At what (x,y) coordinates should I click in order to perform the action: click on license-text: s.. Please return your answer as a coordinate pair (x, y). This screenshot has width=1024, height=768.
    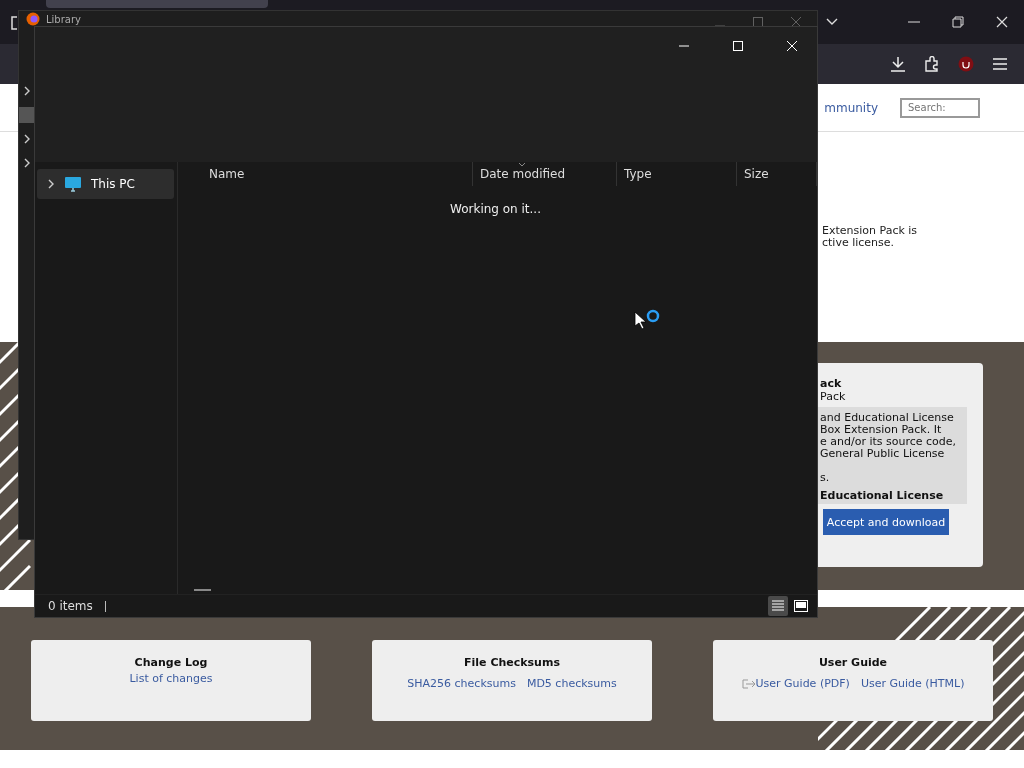
    Looking at the image, I should click on (825, 478).